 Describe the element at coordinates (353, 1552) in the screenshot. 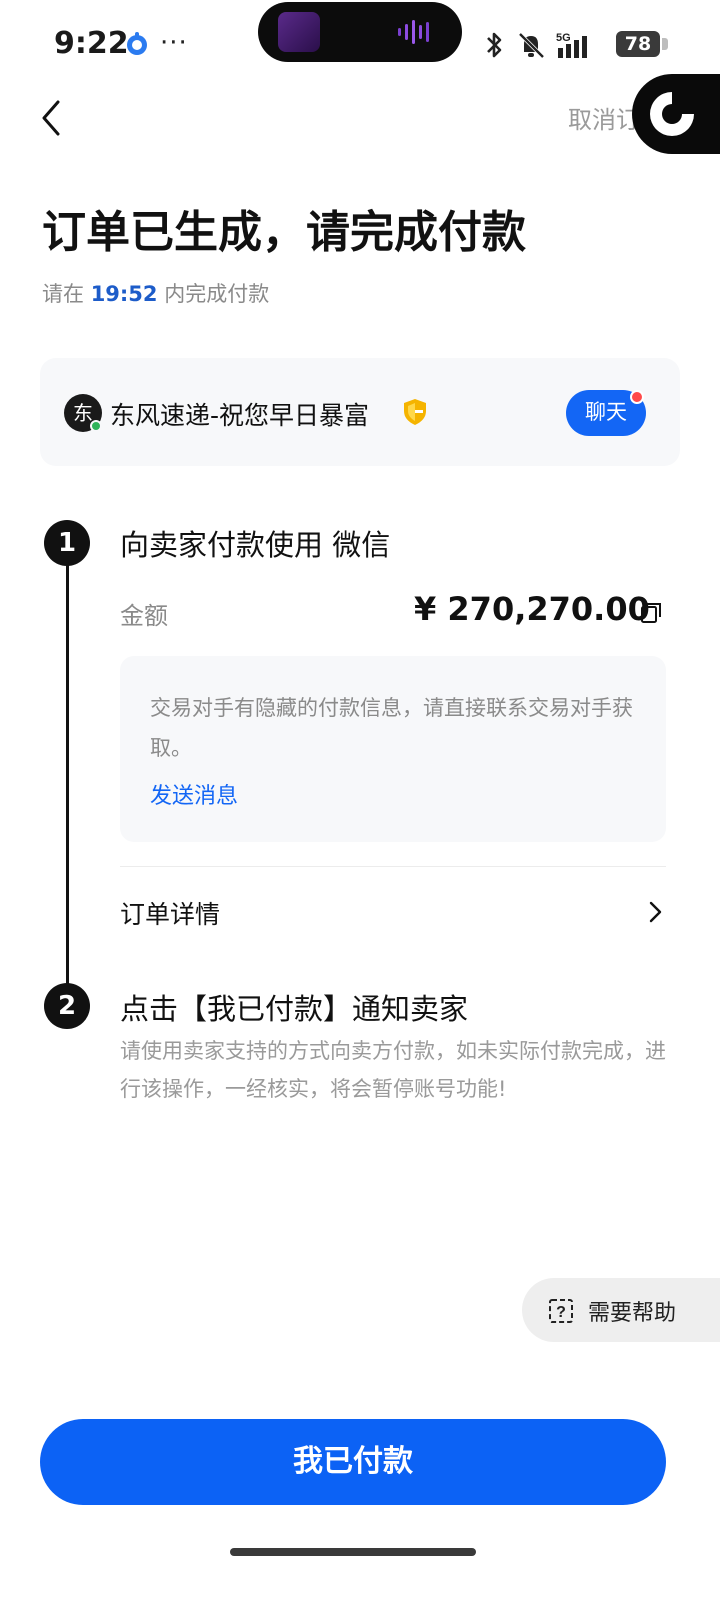

I see `home-indicator` at that location.